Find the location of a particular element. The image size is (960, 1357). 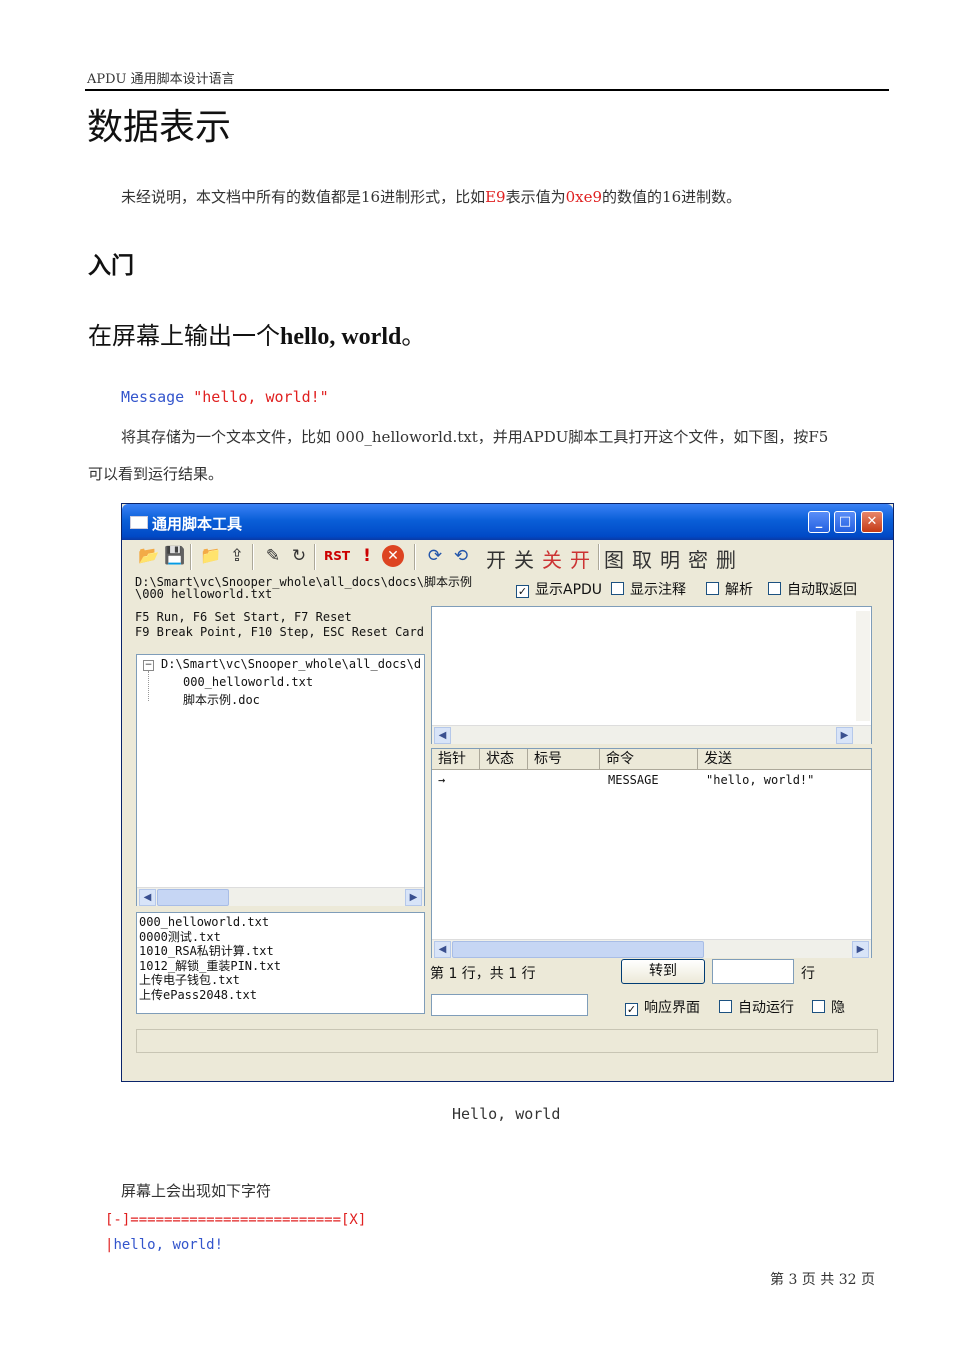

list-item: 上传电子钱包.txt is located at coordinates (210, 980).